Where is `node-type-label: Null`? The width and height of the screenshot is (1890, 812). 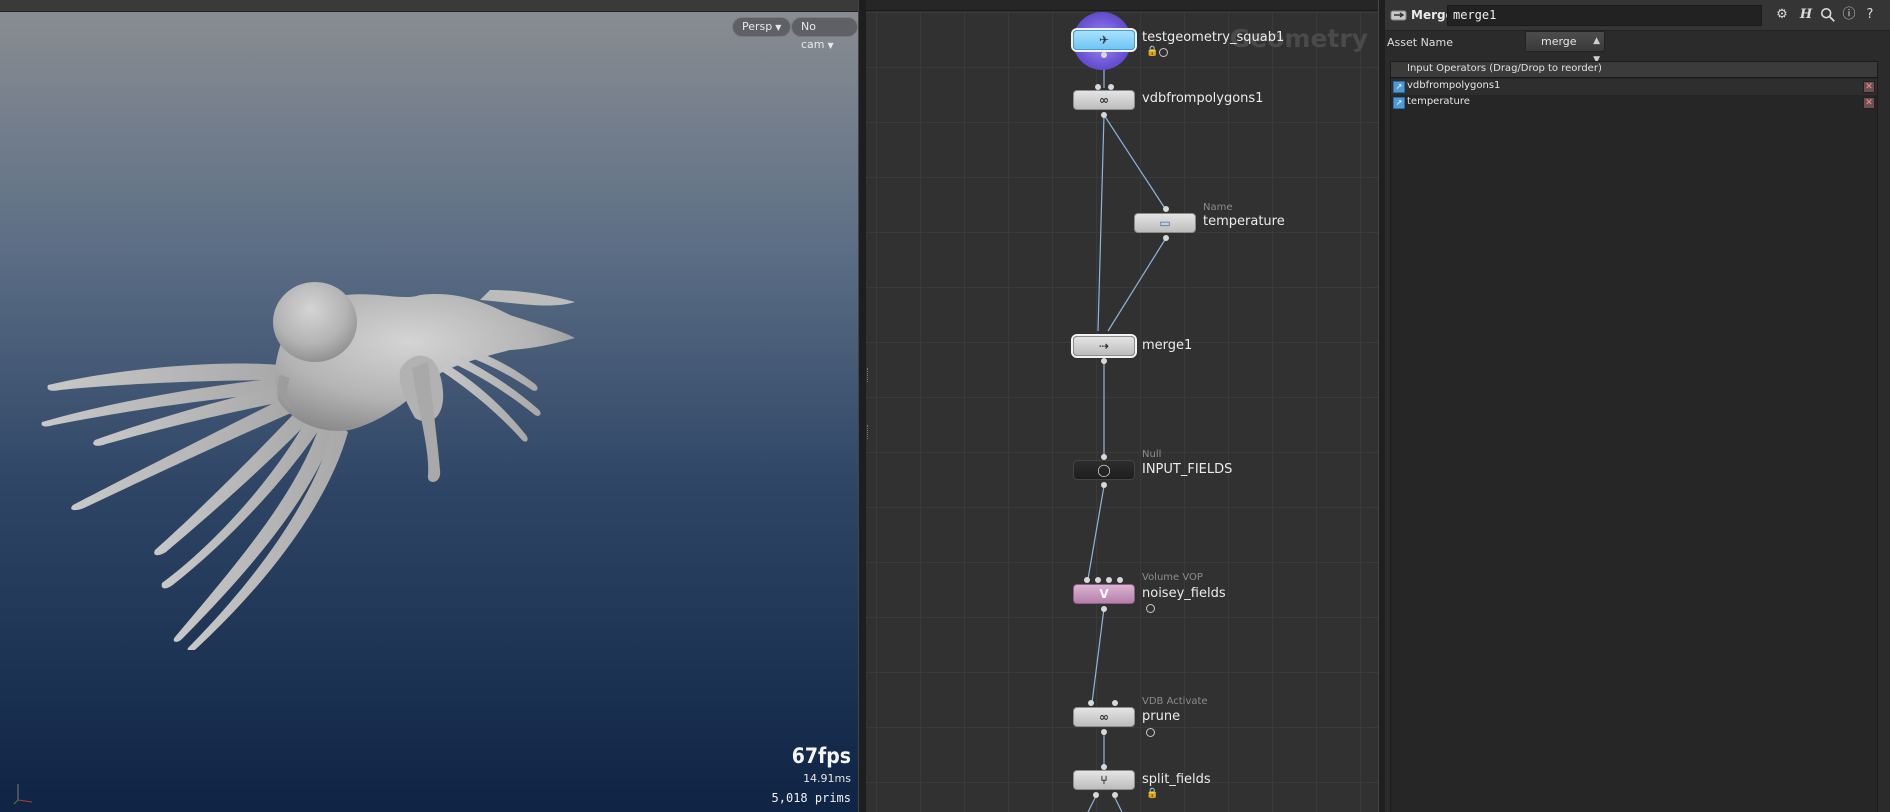
node-type-label: Null is located at coordinates (1152, 454).